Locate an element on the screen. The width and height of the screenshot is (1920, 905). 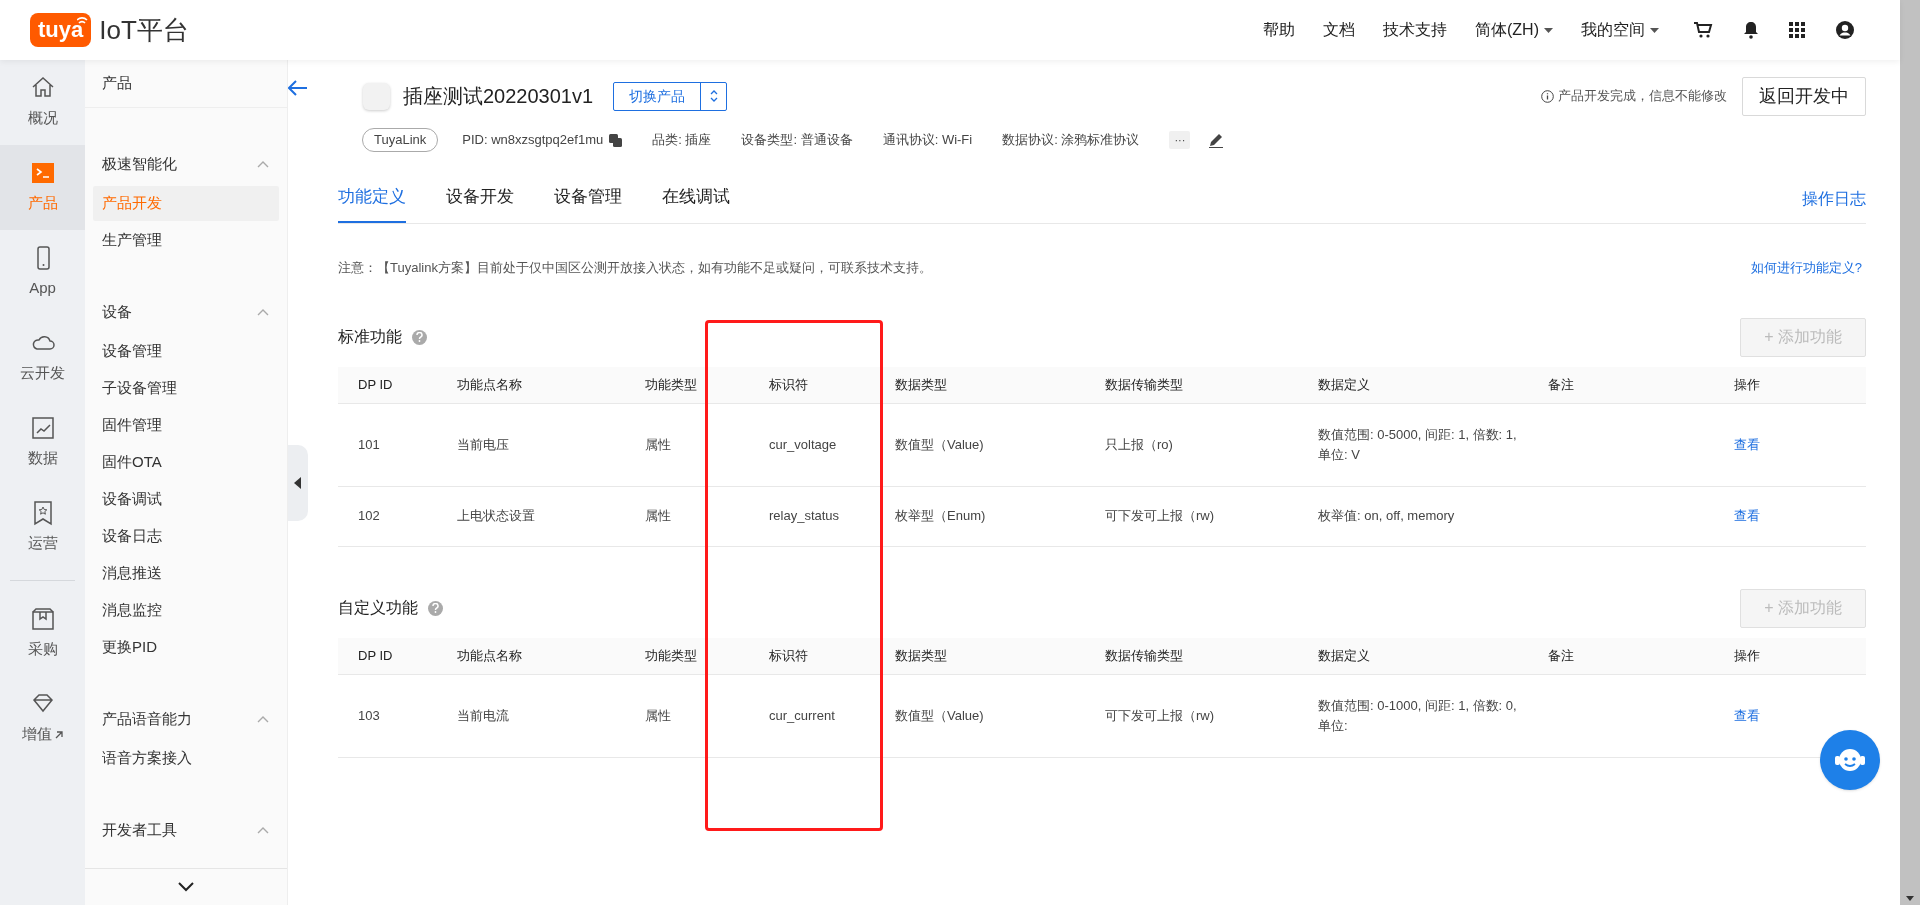
menu-item: 生产管理 is located at coordinates (186, 240).